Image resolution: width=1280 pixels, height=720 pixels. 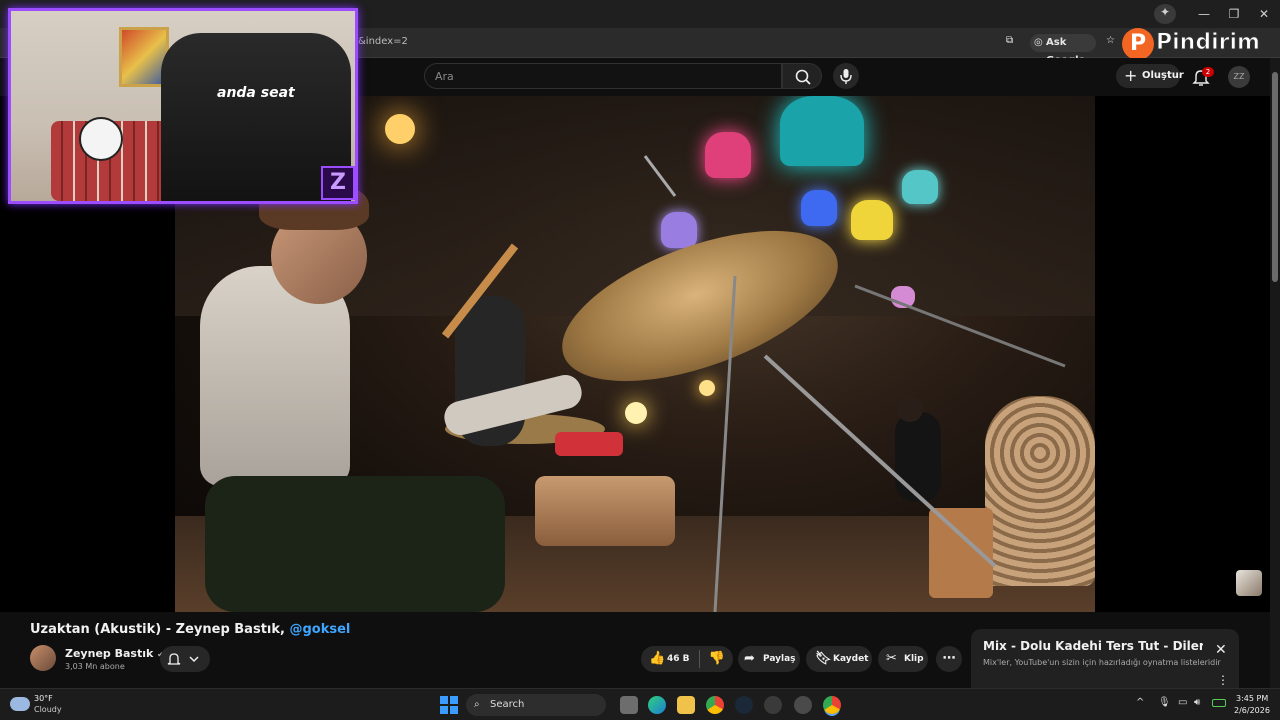 What do you see at coordinates (832, 705) in the screenshot?
I see `chrome-active-icon` at bounding box center [832, 705].